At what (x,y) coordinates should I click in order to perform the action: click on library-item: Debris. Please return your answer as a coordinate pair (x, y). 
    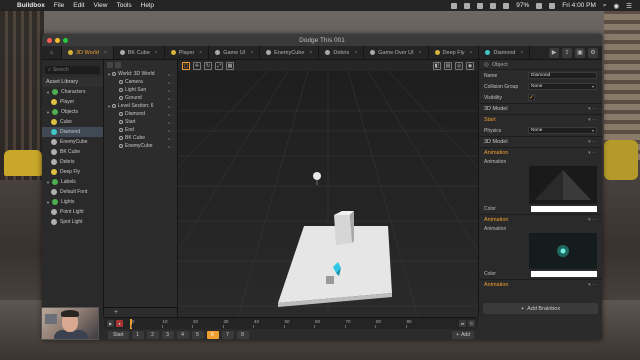
    Looking at the image, I should click on (72, 162).